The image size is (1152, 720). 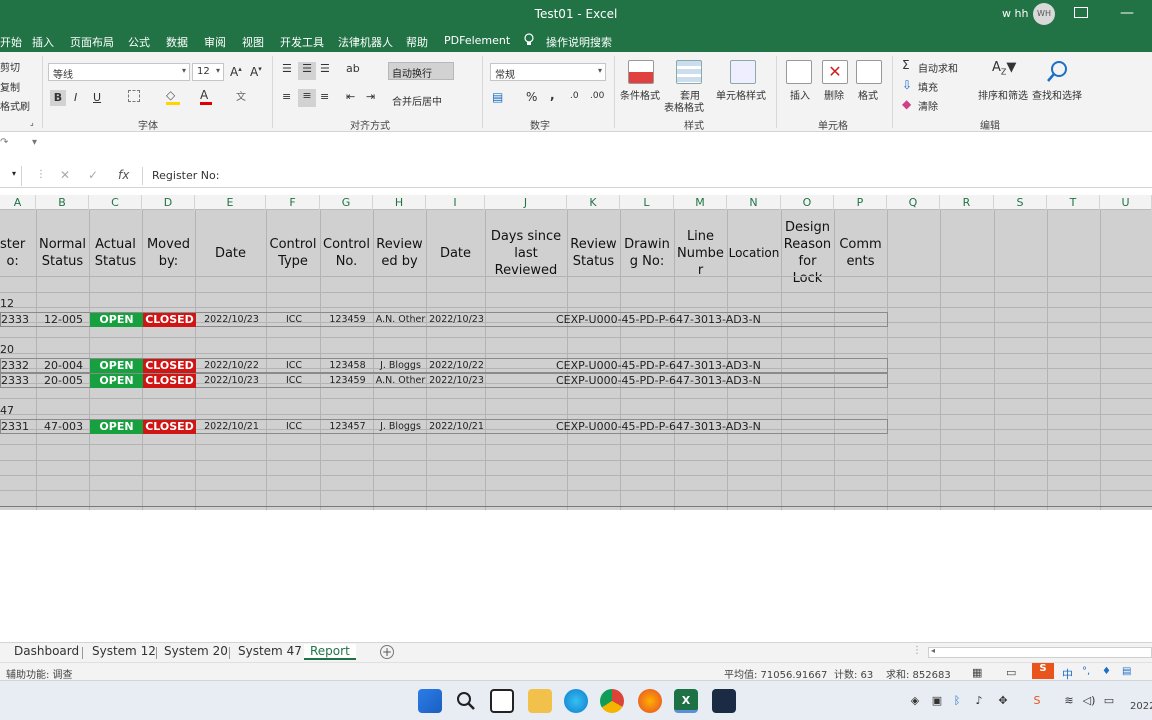 I want to click on user-name: w hh, so click(x=1015, y=13).